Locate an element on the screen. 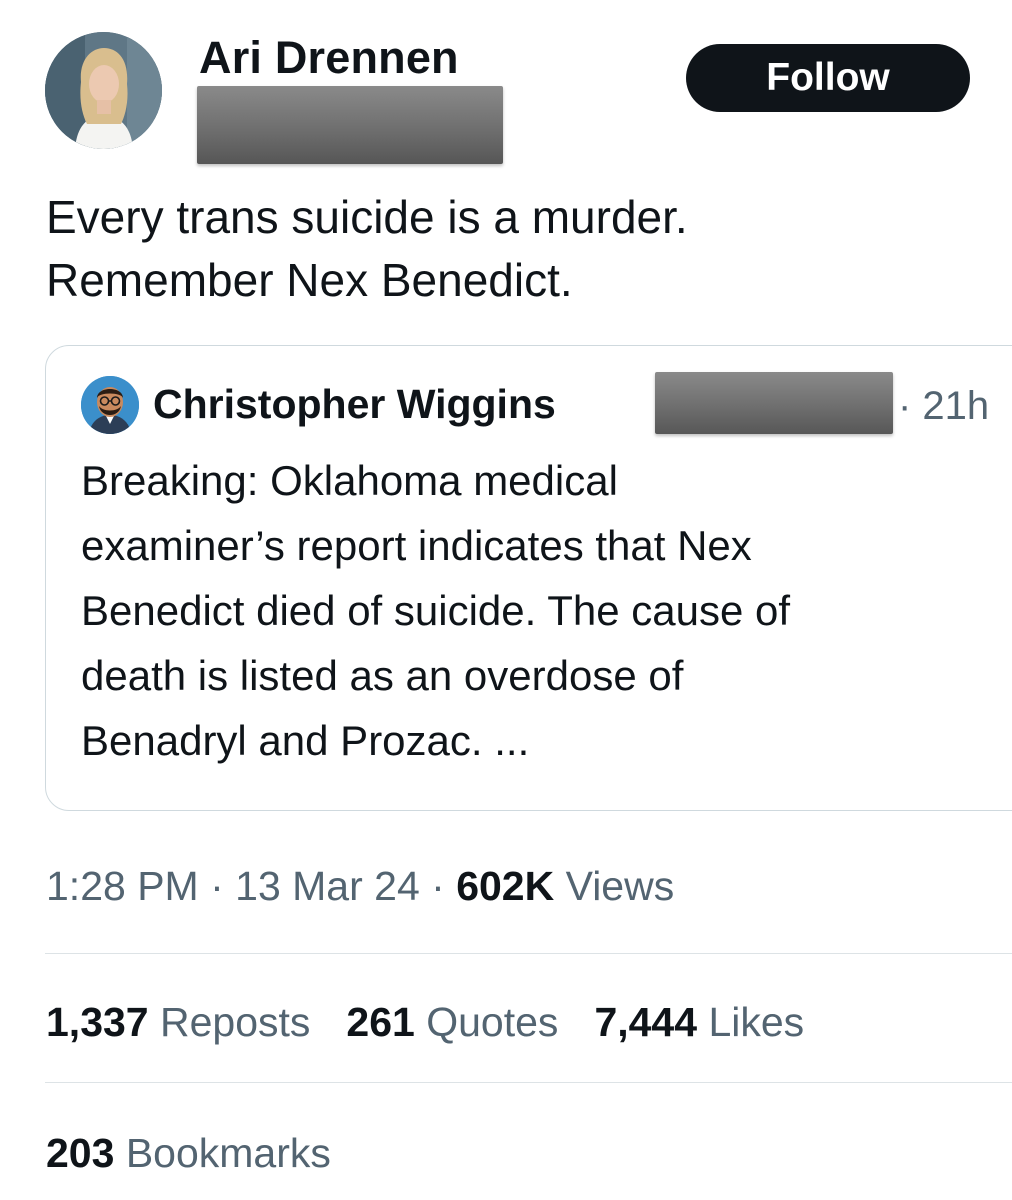  quoted-text-line: Benedict died of suicide. The cause of is located at coordinates (436, 610).